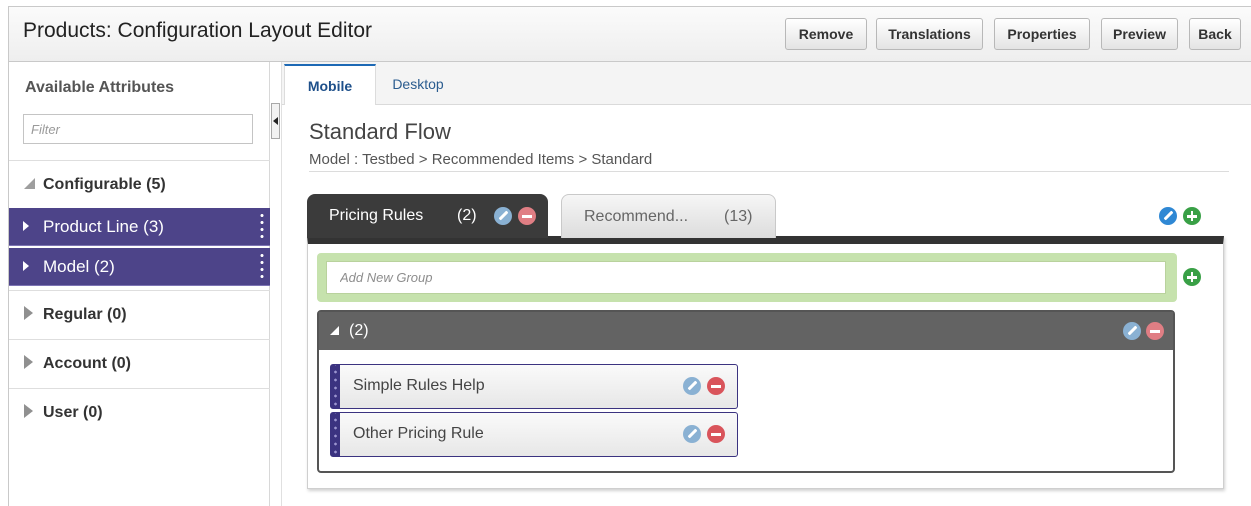 The image size is (1251, 506). What do you see at coordinates (100, 87) in the screenshot?
I see `sidebar-title: Available Attributes` at bounding box center [100, 87].